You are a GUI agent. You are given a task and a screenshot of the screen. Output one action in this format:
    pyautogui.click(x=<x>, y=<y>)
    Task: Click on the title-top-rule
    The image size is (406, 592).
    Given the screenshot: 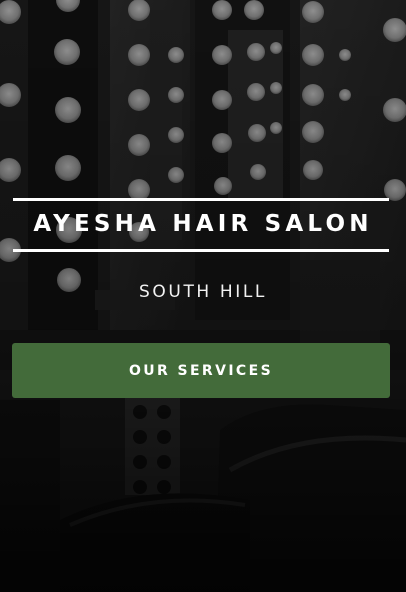 What is the action you would take?
    pyautogui.click(x=201, y=199)
    